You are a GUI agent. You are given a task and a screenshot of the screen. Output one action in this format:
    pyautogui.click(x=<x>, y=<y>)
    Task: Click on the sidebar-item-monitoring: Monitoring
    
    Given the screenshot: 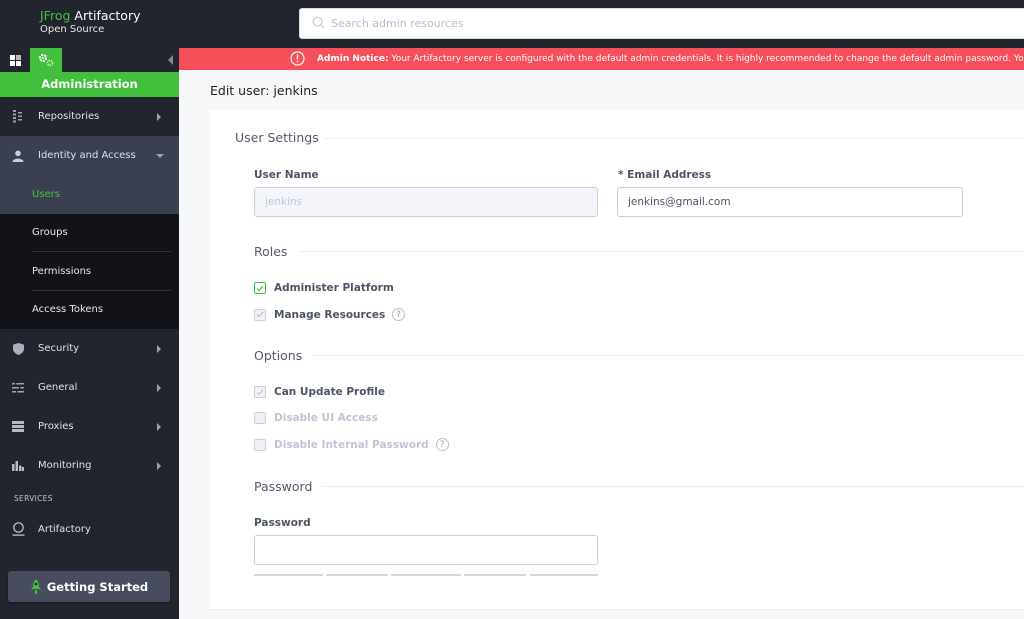 What is the action you would take?
    pyautogui.click(x=89, y=465)
    